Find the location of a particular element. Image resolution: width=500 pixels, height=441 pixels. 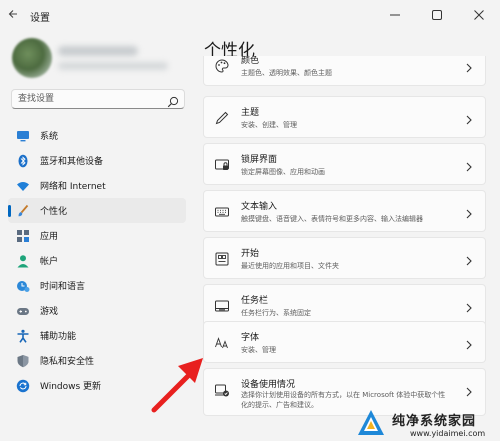

setting-taskbar: 任务栏 任务栏行为、系统固定 is located at coordinates (344, 305).